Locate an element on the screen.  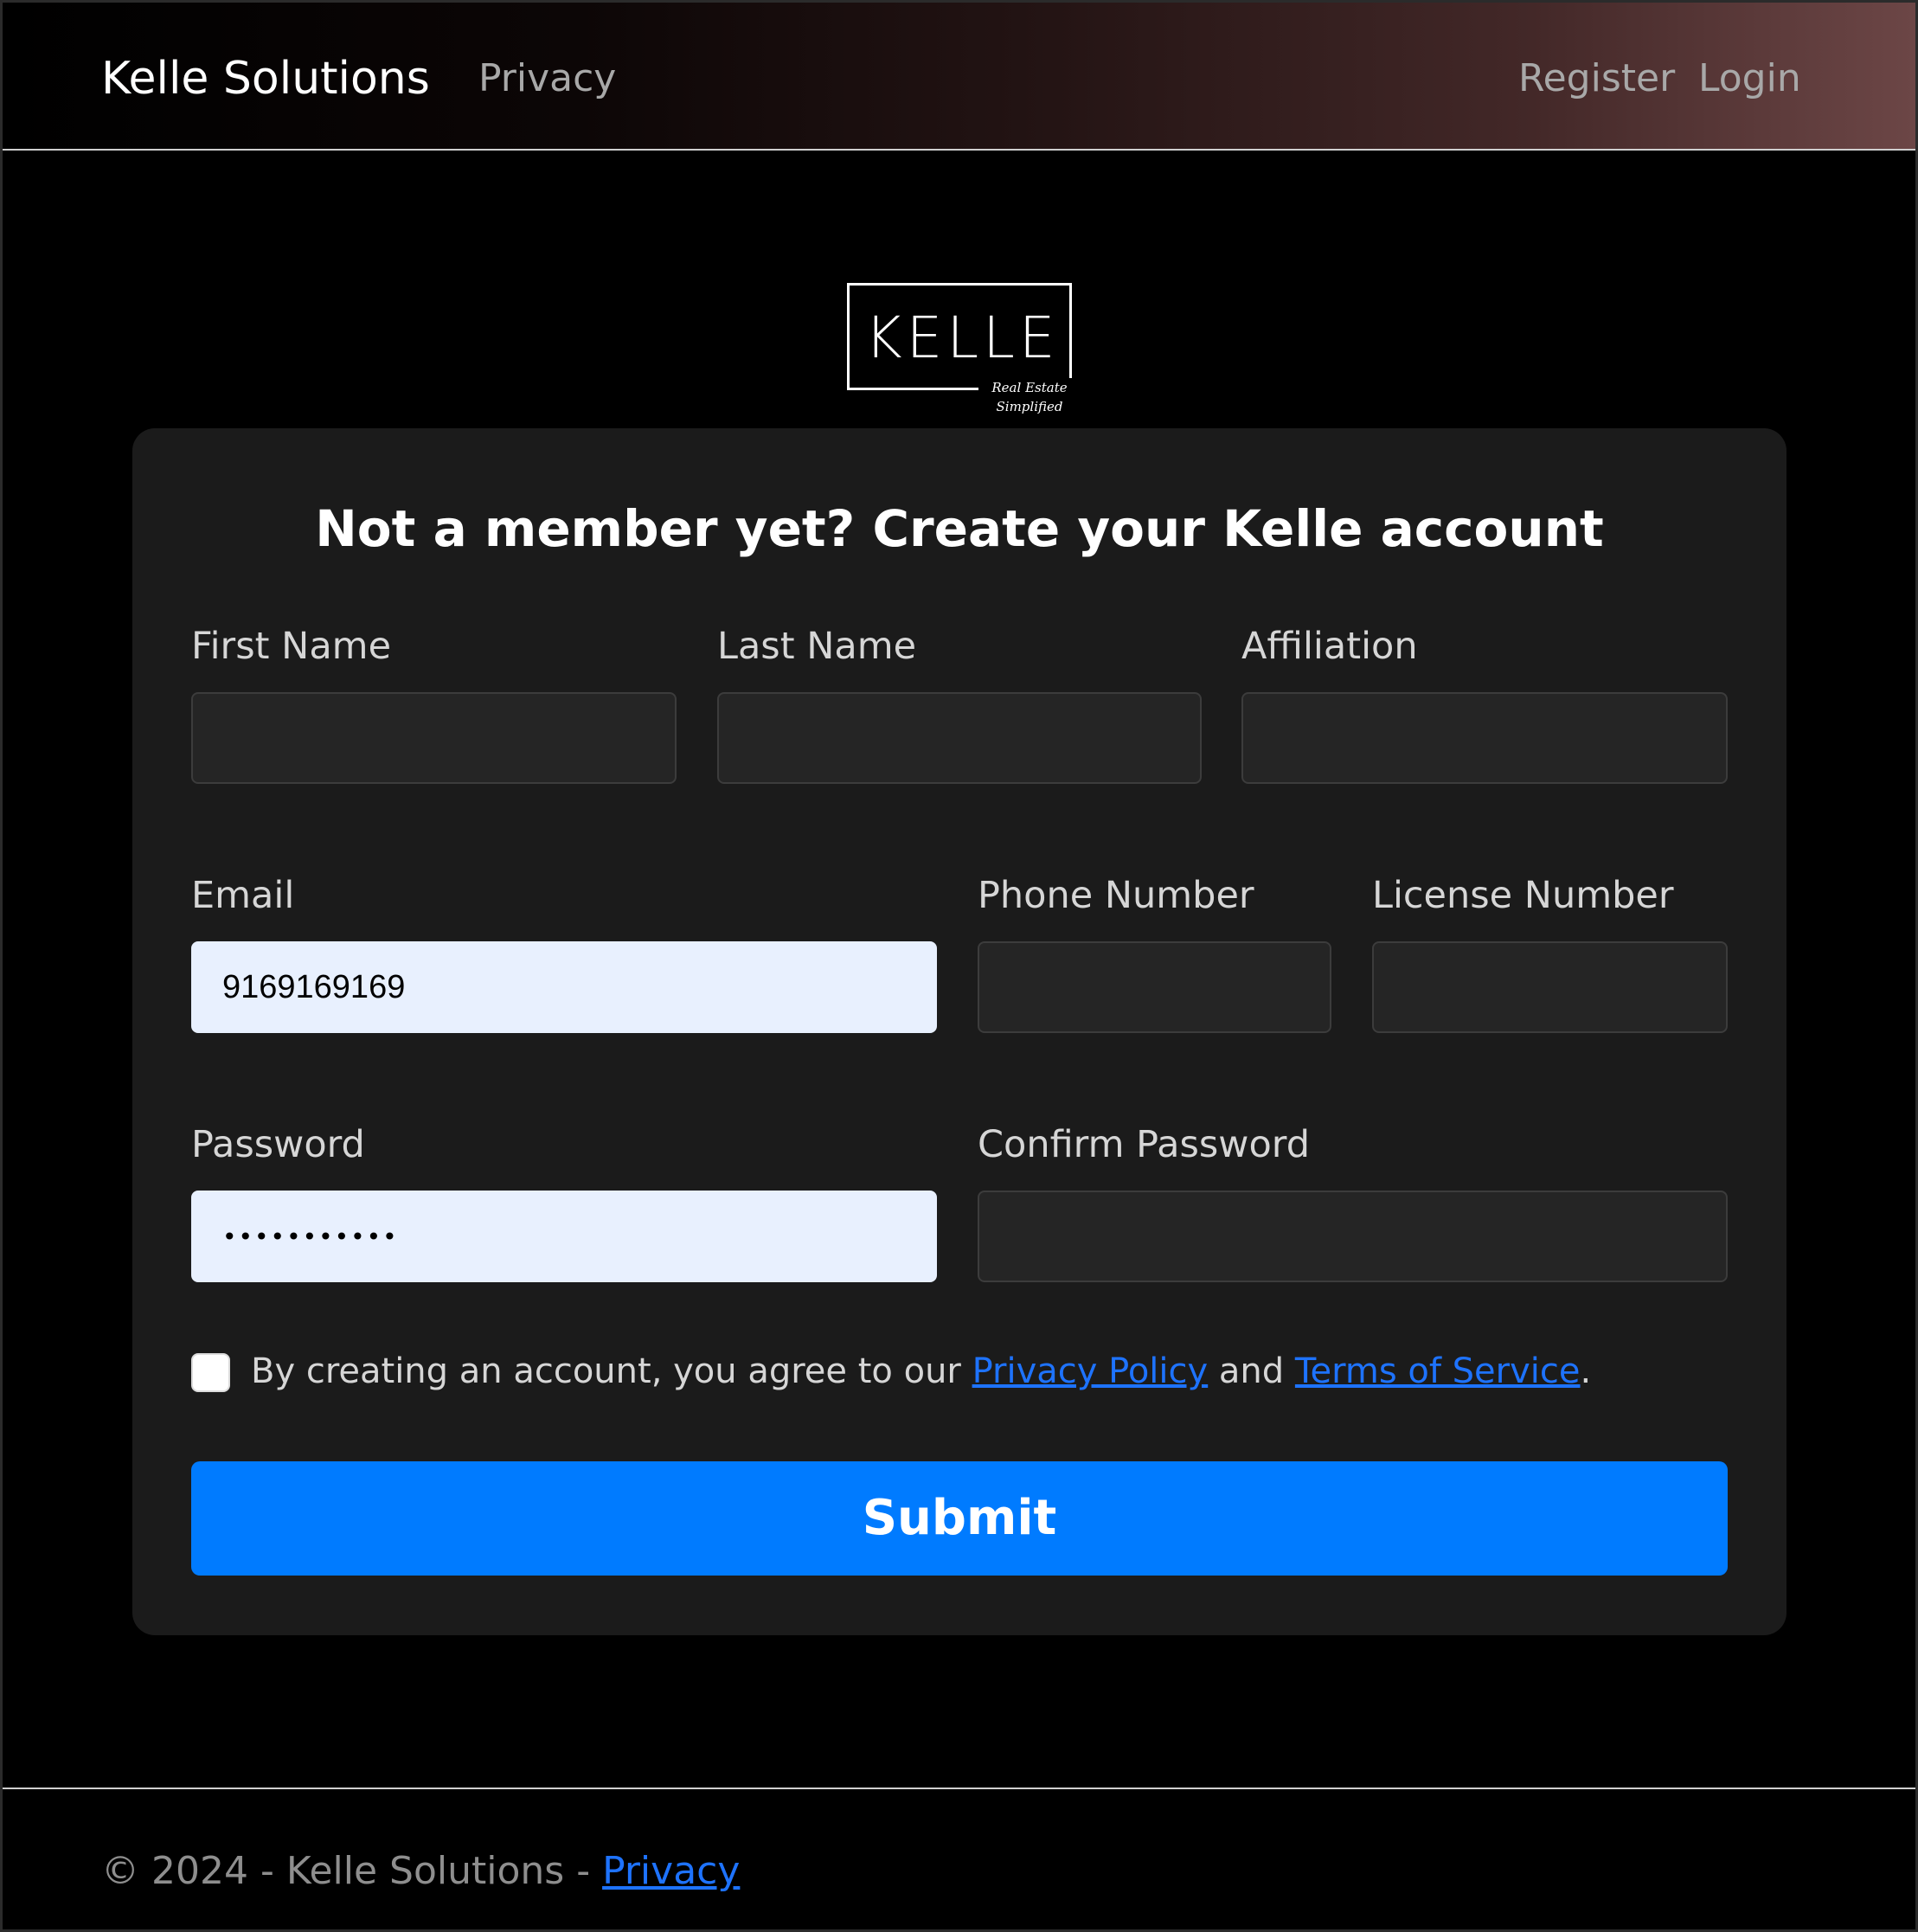
phone-input is located at coordinates (1154, 987).